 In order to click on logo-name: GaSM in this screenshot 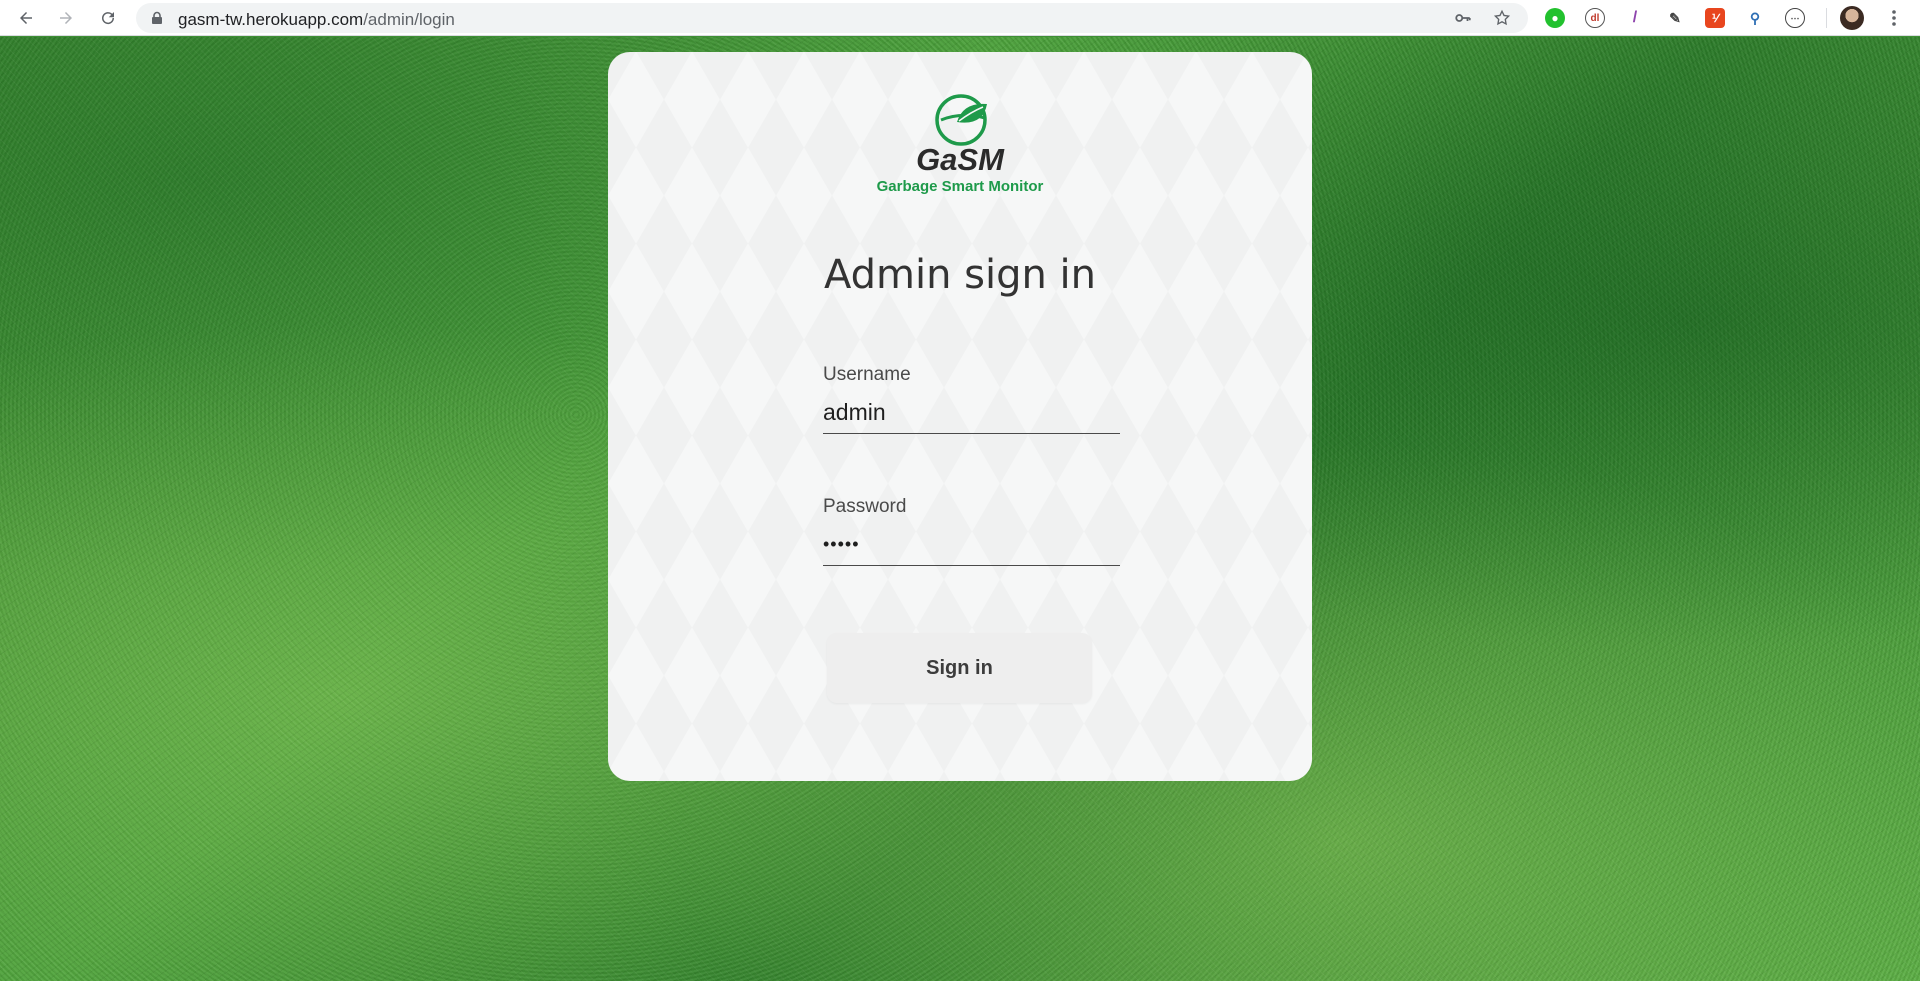, I will do `click(960, 159)`.